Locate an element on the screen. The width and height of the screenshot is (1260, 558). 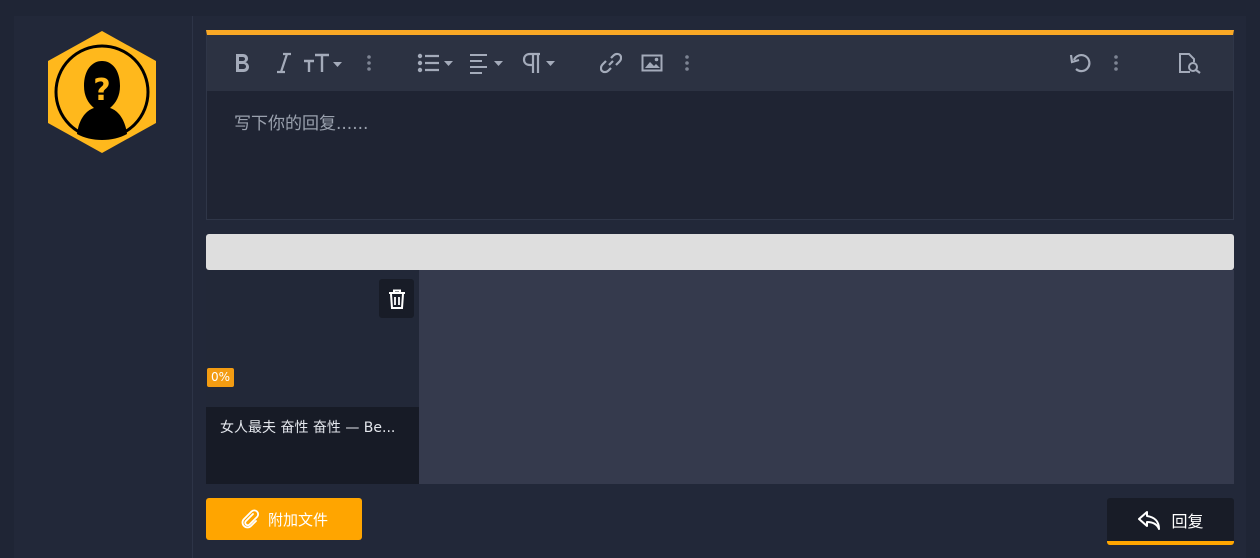
delete-attachment-button is located at coordinates (396, 298).